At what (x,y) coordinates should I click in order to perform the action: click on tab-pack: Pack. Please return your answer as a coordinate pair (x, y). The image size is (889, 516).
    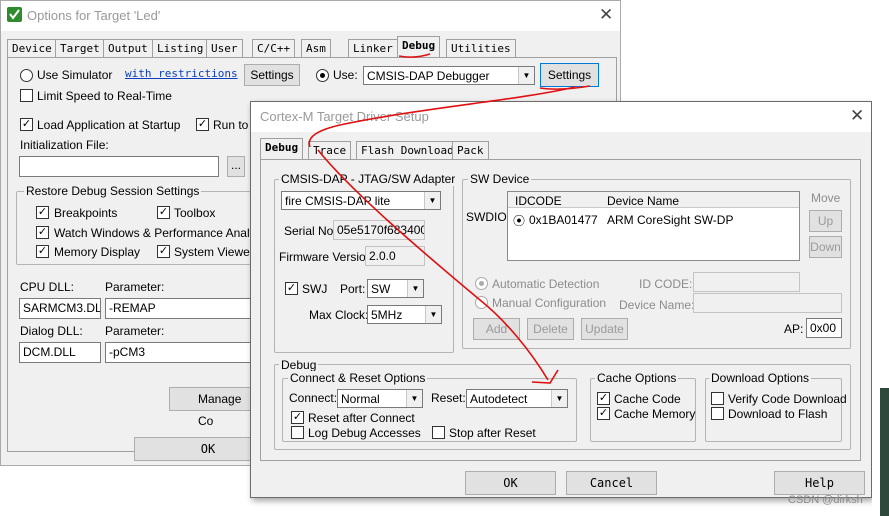
    Looking at the image, I should click on (470, 150).